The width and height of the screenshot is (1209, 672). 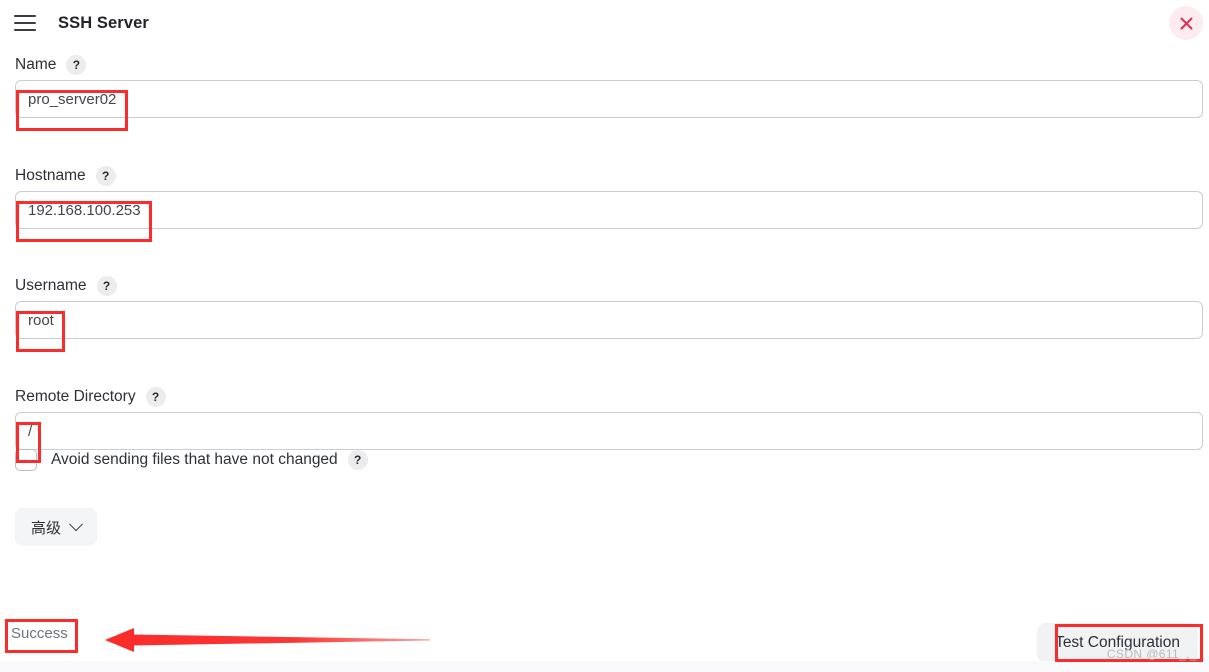 I want to click on remote-directory-input, so click(x=609, y=431).